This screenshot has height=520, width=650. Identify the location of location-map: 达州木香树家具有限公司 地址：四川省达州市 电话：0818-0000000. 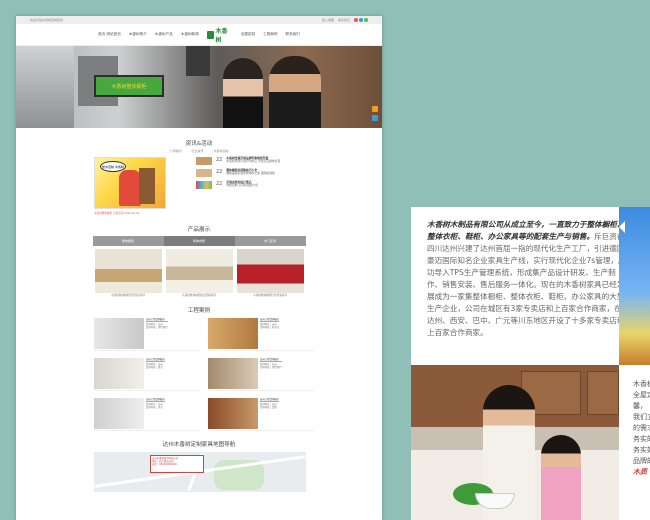
(200, 471).